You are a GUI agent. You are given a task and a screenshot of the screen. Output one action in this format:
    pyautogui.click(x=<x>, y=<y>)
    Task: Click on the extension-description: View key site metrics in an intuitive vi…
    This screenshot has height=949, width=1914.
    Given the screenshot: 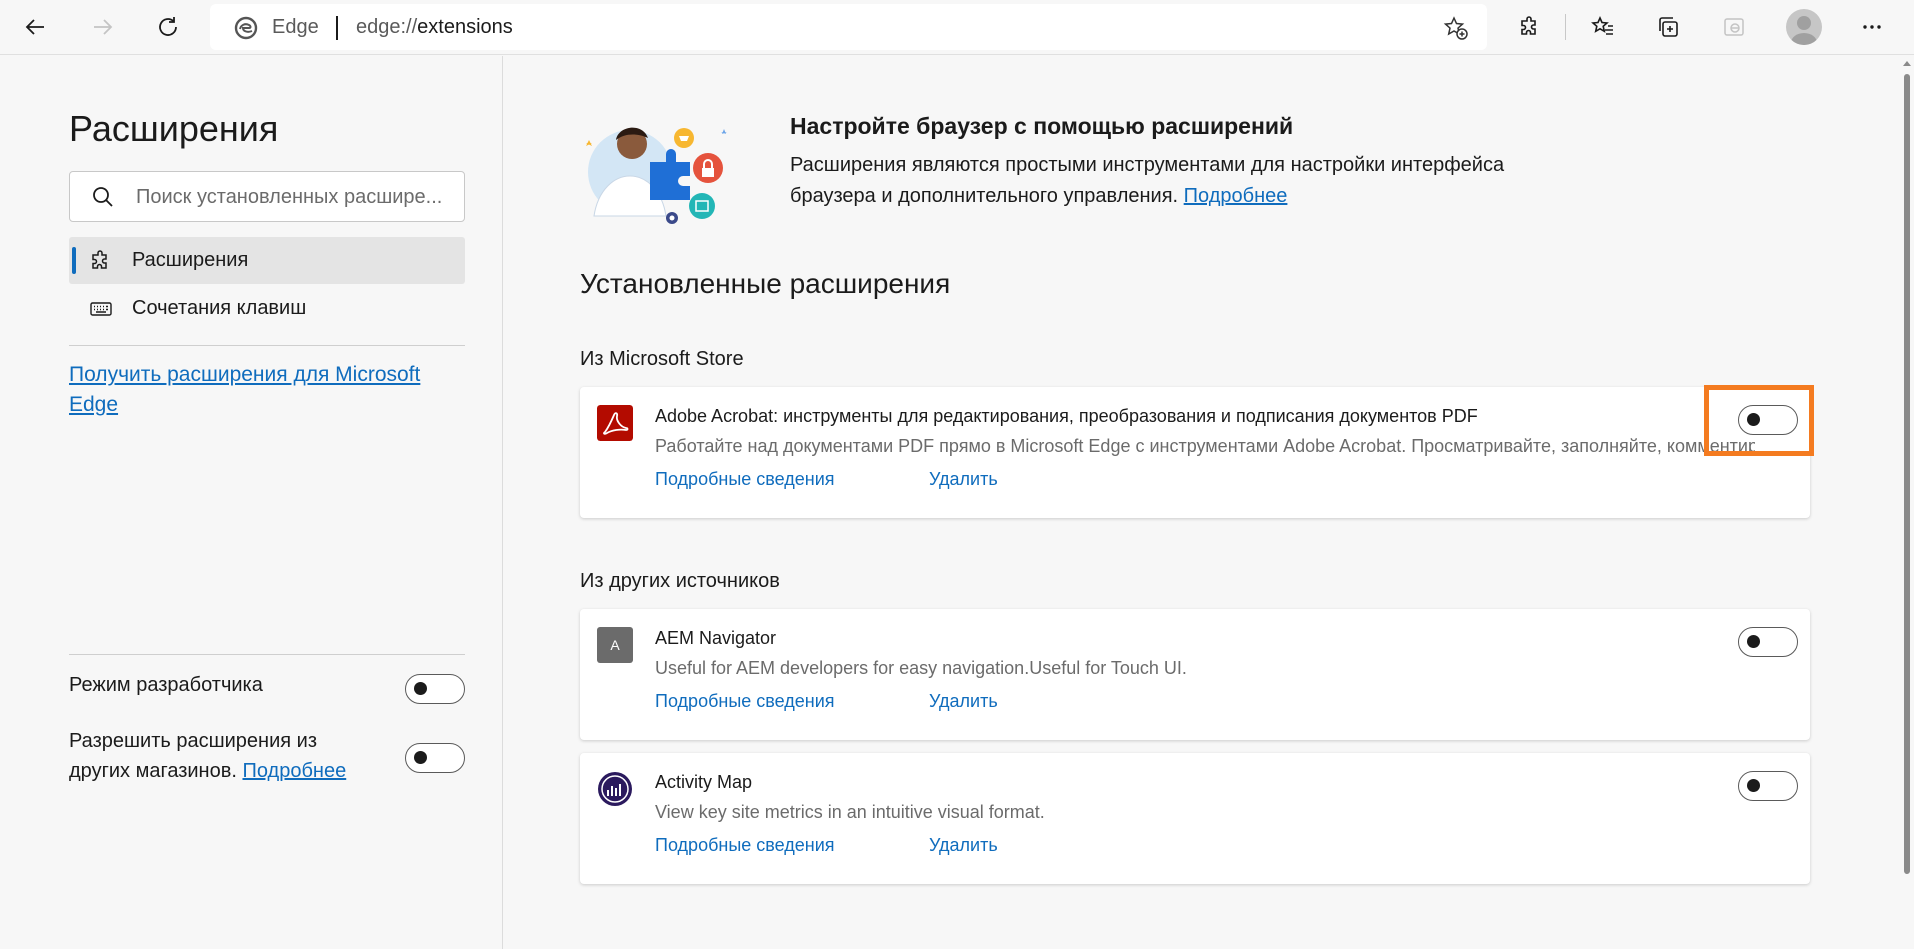 What is the action you would take?
    pyautogui.click(x=850, y=812)
    